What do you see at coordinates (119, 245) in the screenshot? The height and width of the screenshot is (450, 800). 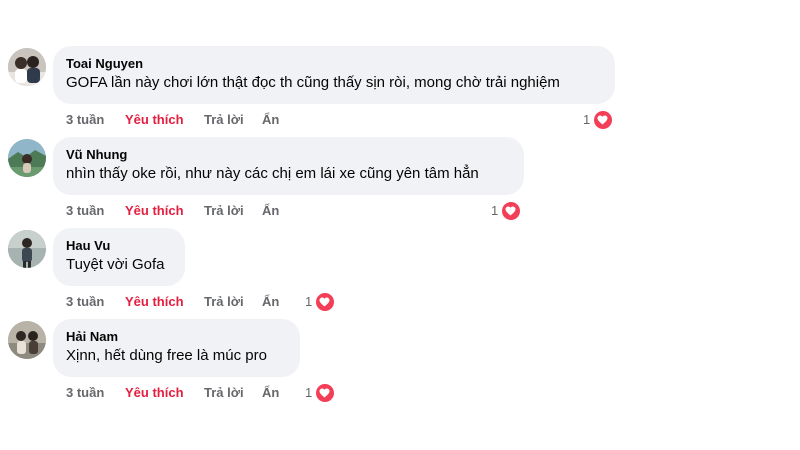 I see `comment-author: Hau Vu` at bounding box center [119, 245].